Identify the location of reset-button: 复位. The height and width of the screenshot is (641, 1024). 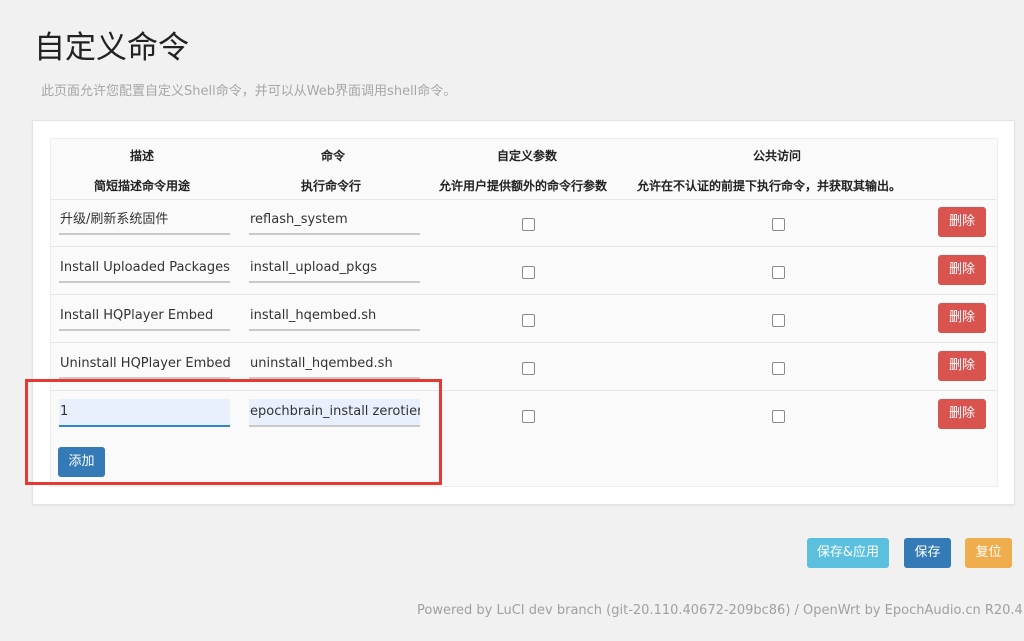
(988, 553).